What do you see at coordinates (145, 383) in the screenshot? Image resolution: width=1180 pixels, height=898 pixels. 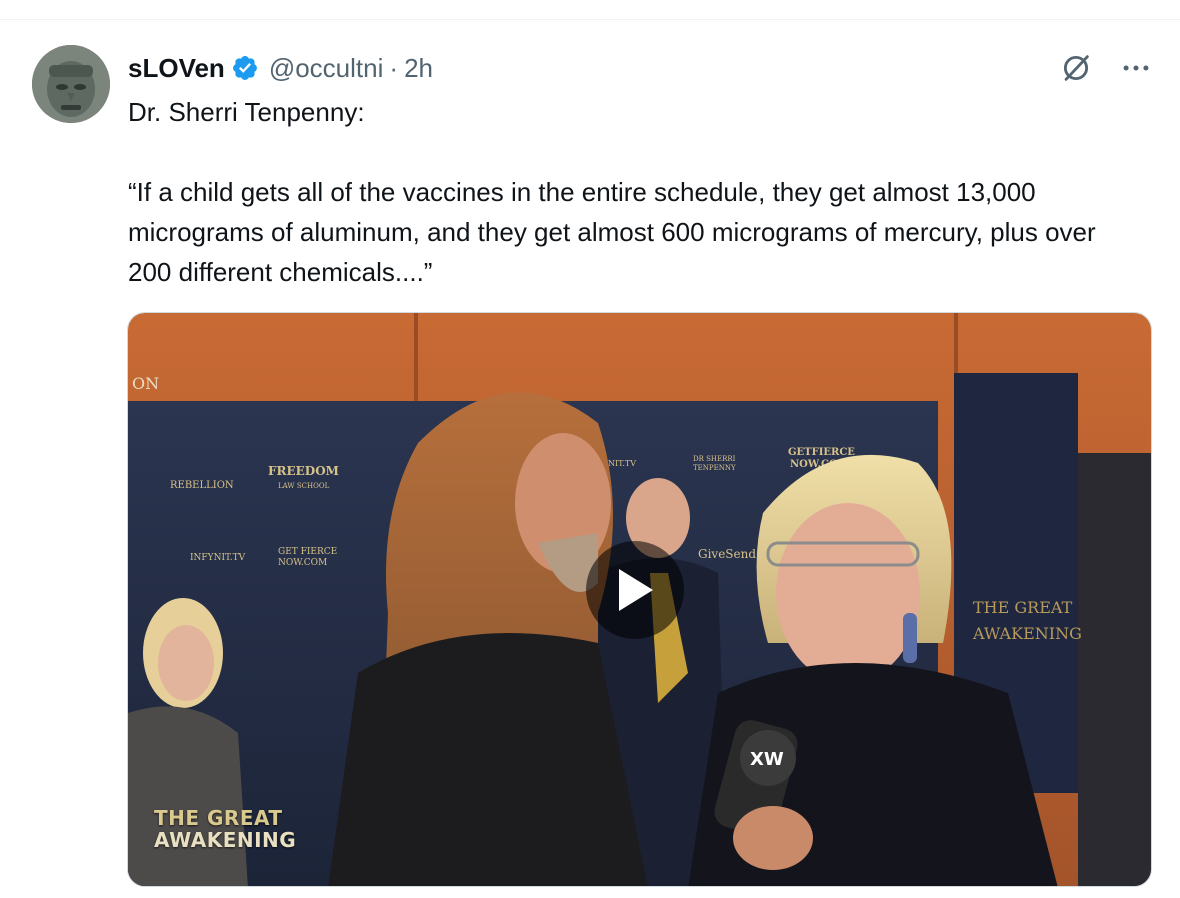 I see `svg-text: ON` at bounding box center [145, 383].